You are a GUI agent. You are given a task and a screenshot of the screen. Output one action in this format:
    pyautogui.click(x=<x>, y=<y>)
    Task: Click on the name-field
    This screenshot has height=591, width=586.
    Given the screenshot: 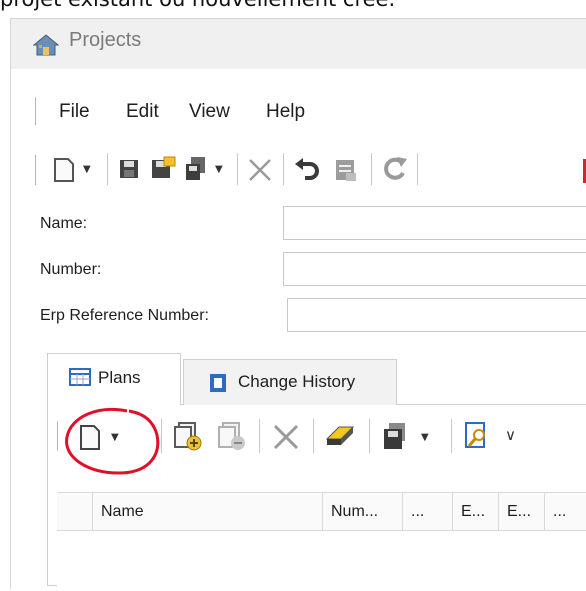 What is the action you would take?
    pyautogui.click(x=434, y=223)
    